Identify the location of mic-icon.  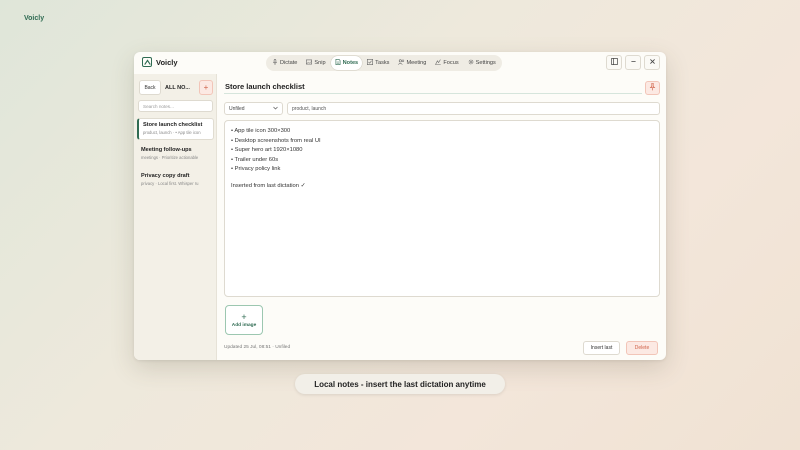
(275, 63).